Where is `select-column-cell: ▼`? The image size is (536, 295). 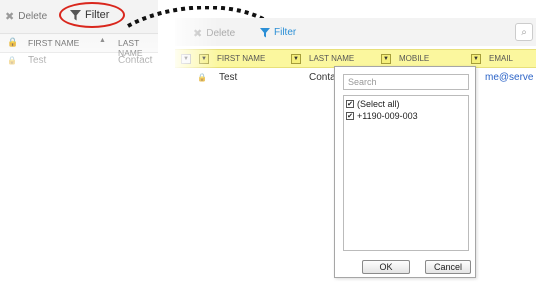
select-column-cell: ▼ is located at coordinates (186, 58).